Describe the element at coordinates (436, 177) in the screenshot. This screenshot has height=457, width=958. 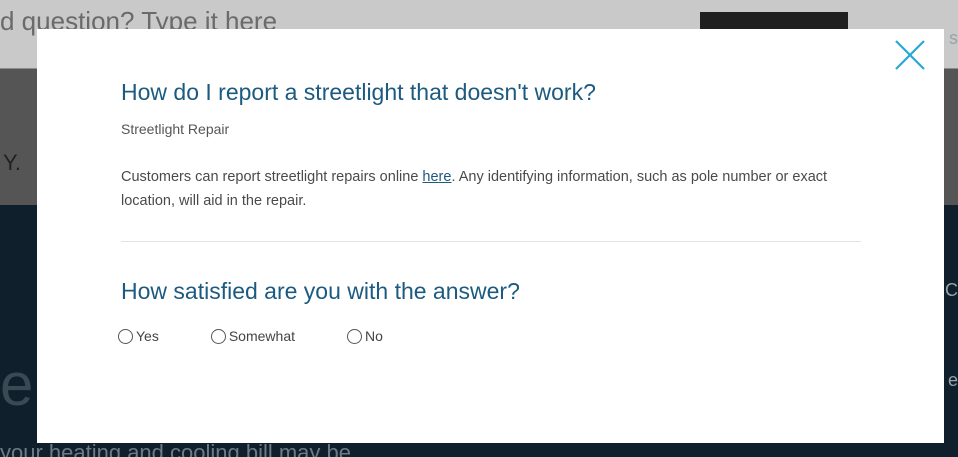
I see `report-link: here` at that location.